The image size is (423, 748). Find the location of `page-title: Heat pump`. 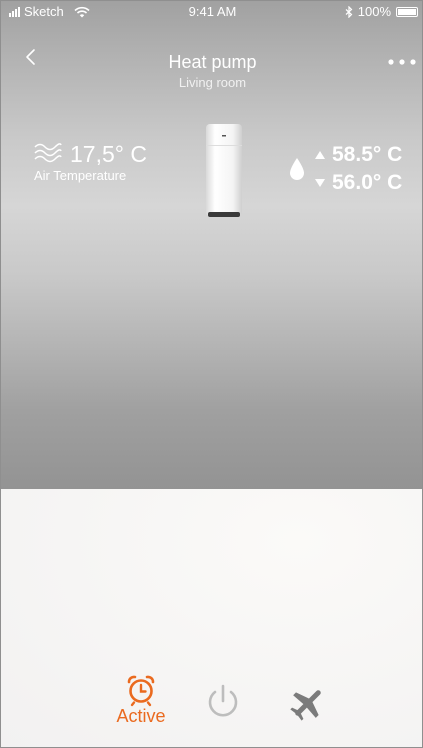

page-title: Heat pump is located at coordinates (212, 62).